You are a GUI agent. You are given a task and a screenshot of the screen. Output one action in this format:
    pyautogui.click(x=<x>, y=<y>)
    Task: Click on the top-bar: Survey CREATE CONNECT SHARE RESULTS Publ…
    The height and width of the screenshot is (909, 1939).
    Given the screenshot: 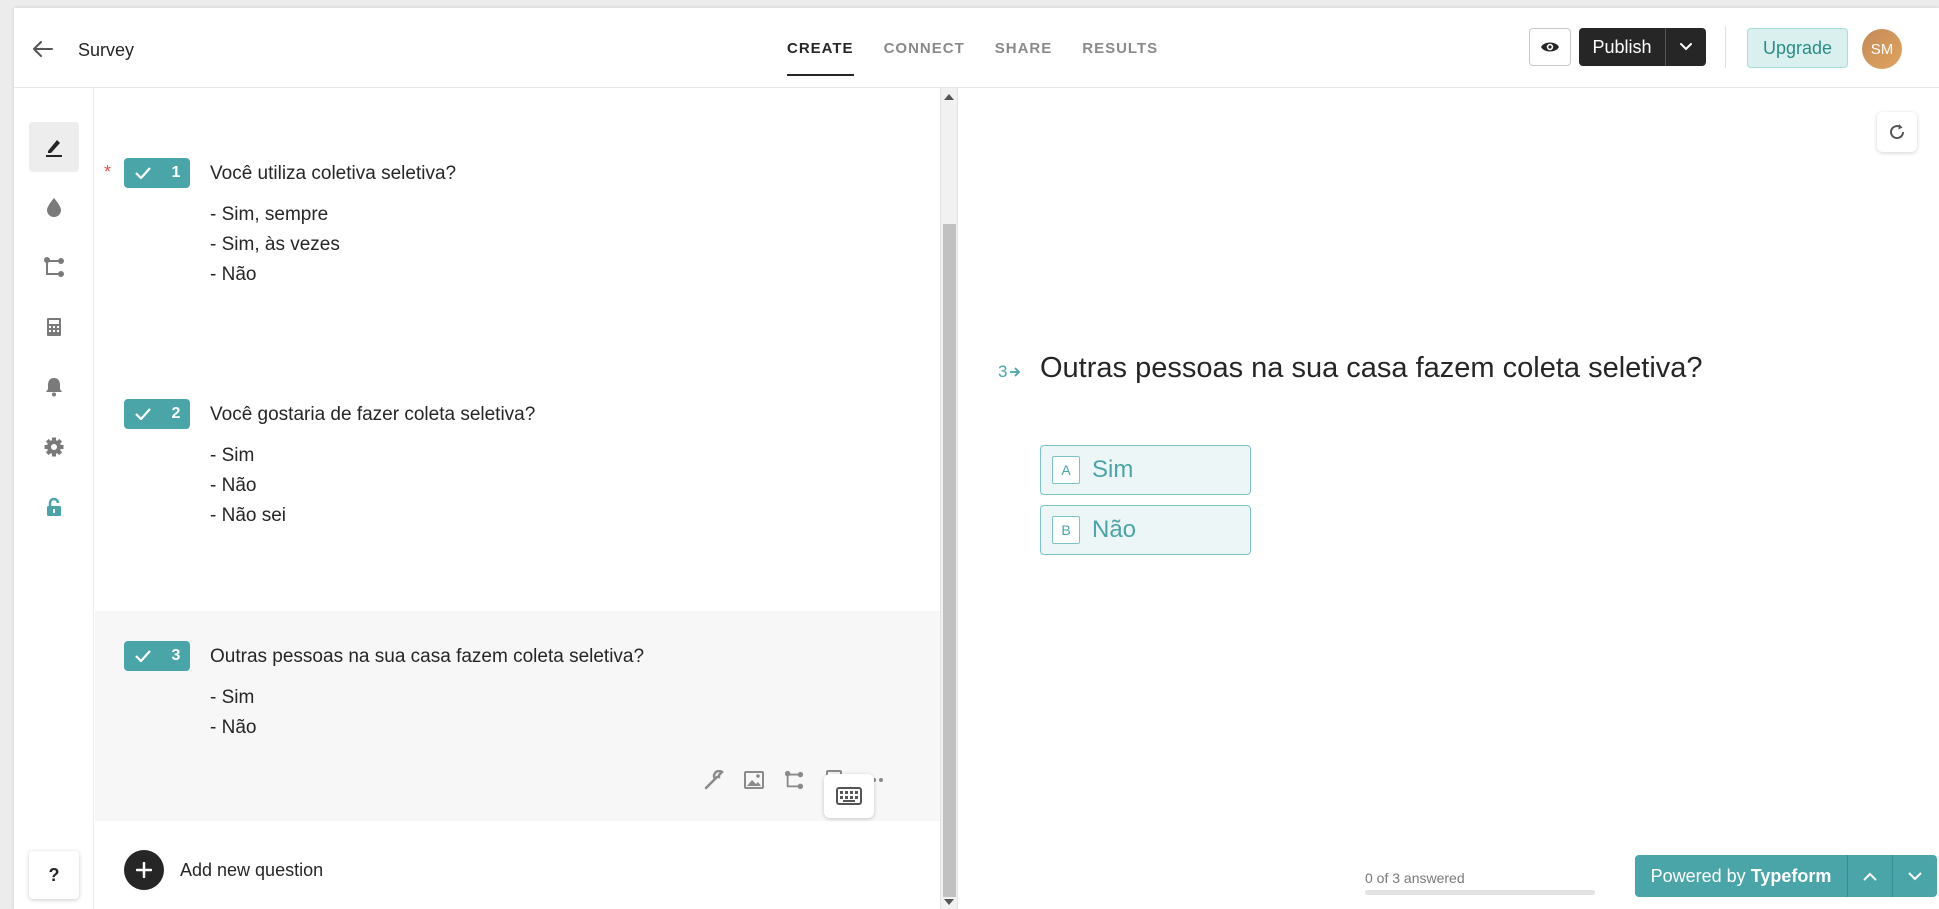 What is the action you would take?
    pyautogui.click(x=976, y=48)
    